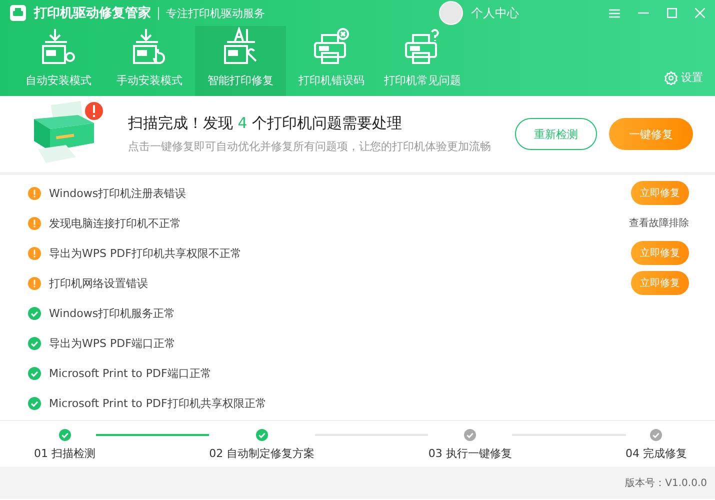  What do you see at coordinates (651, 134) in the screenshot?
I see `fix-all-button: 一键修复` at bounding box center [651, 134].